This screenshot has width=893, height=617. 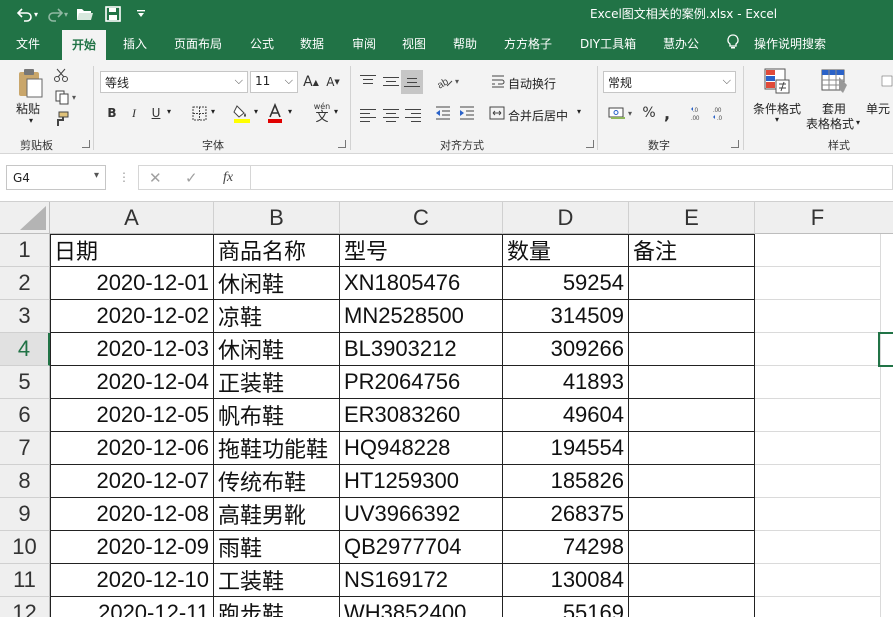 I want to click on row-header: 11, so click(x=25, y=580).